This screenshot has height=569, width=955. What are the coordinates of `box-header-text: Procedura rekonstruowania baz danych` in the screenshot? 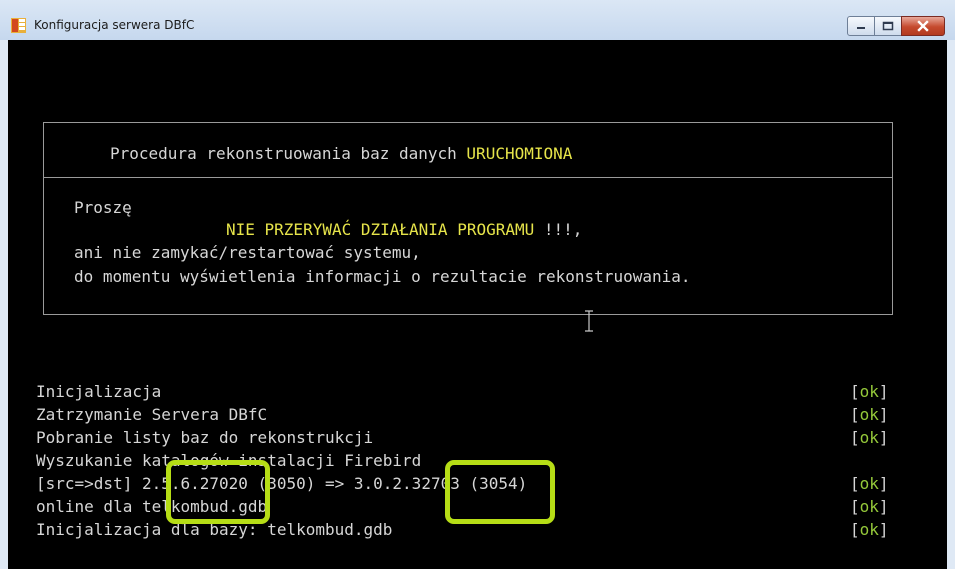 It's located at (288, 153).